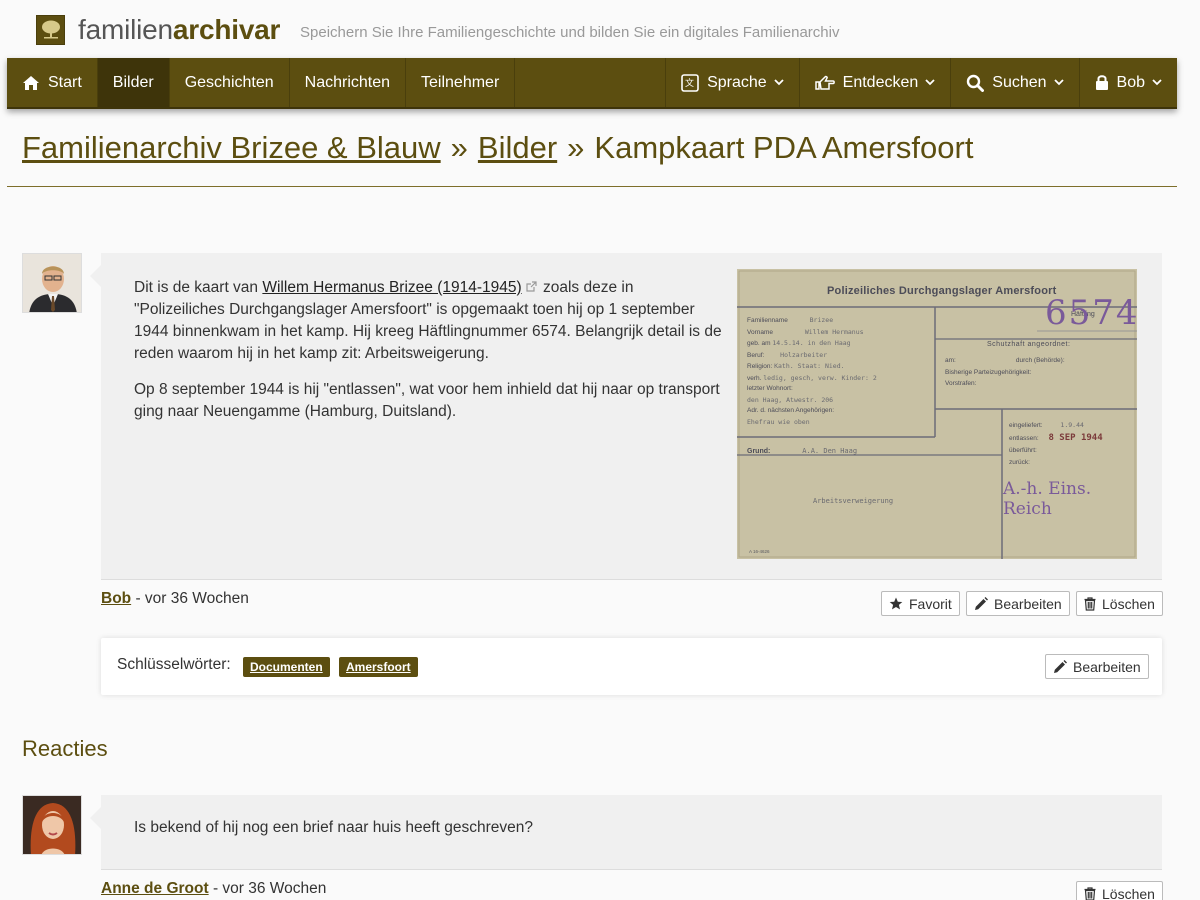 The height and width of the screenshot is (900, 1200). What do you see at coordinates (52, 825) in the screenshot?
I see `avatar-anne` at bounding box center [52, 825].